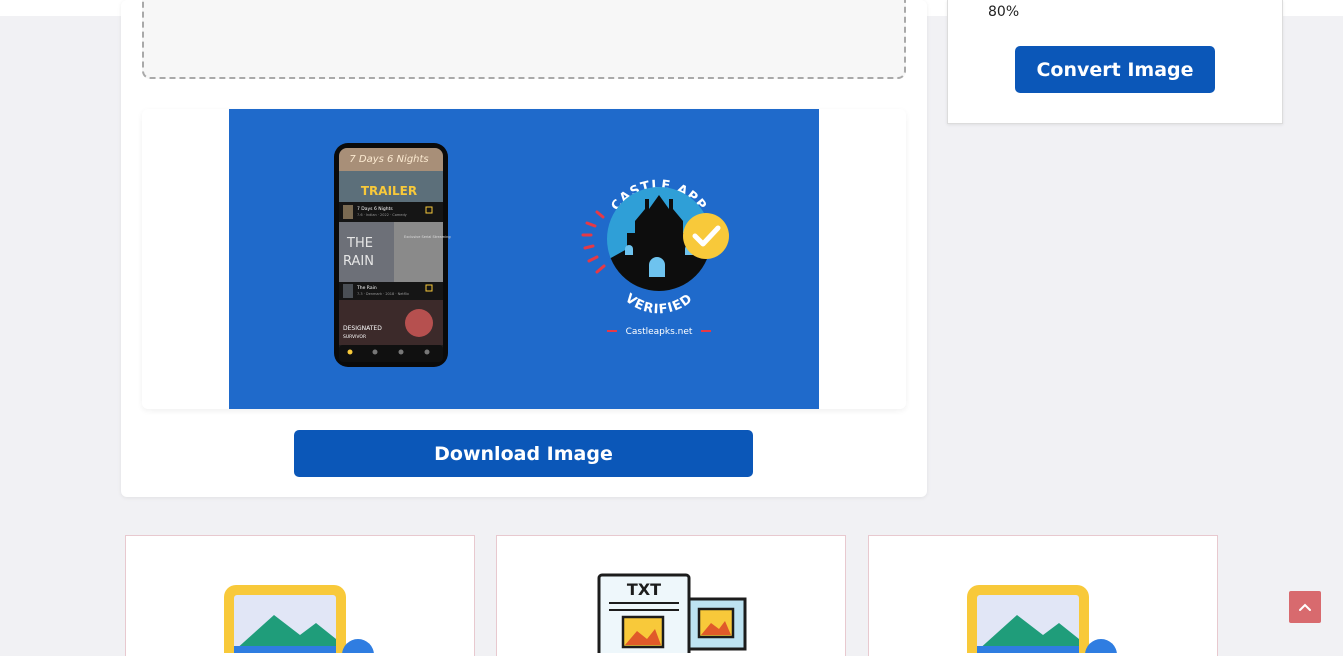  What do you see at coordinates (1004, 12) in the screenshot?
I see `quality-value: 80%` at bounding box center [1004, 12].